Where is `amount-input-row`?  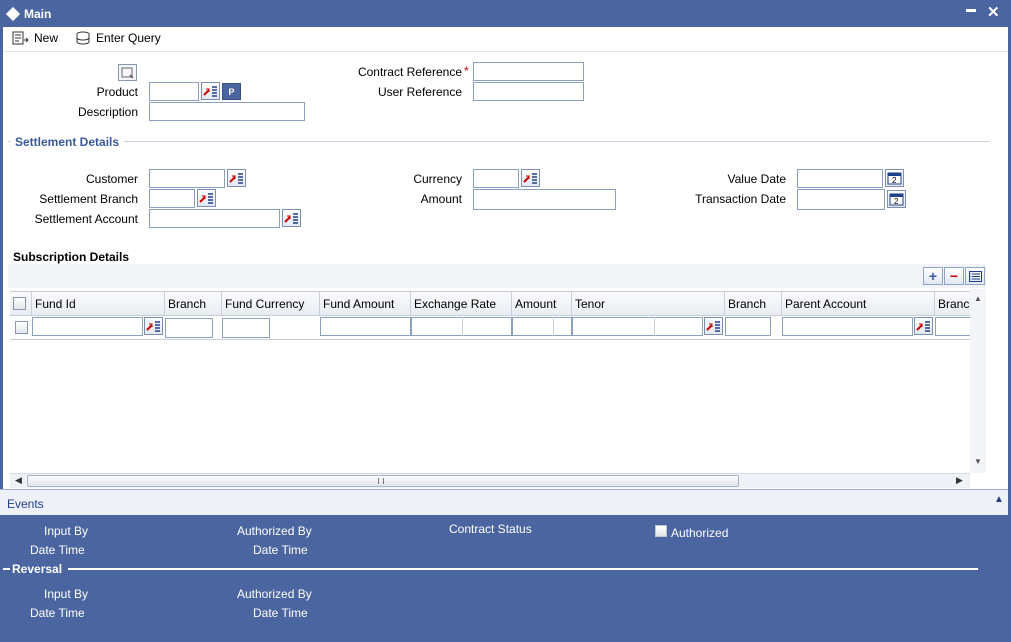 amount-input-row is located at coordinates (542, 326).